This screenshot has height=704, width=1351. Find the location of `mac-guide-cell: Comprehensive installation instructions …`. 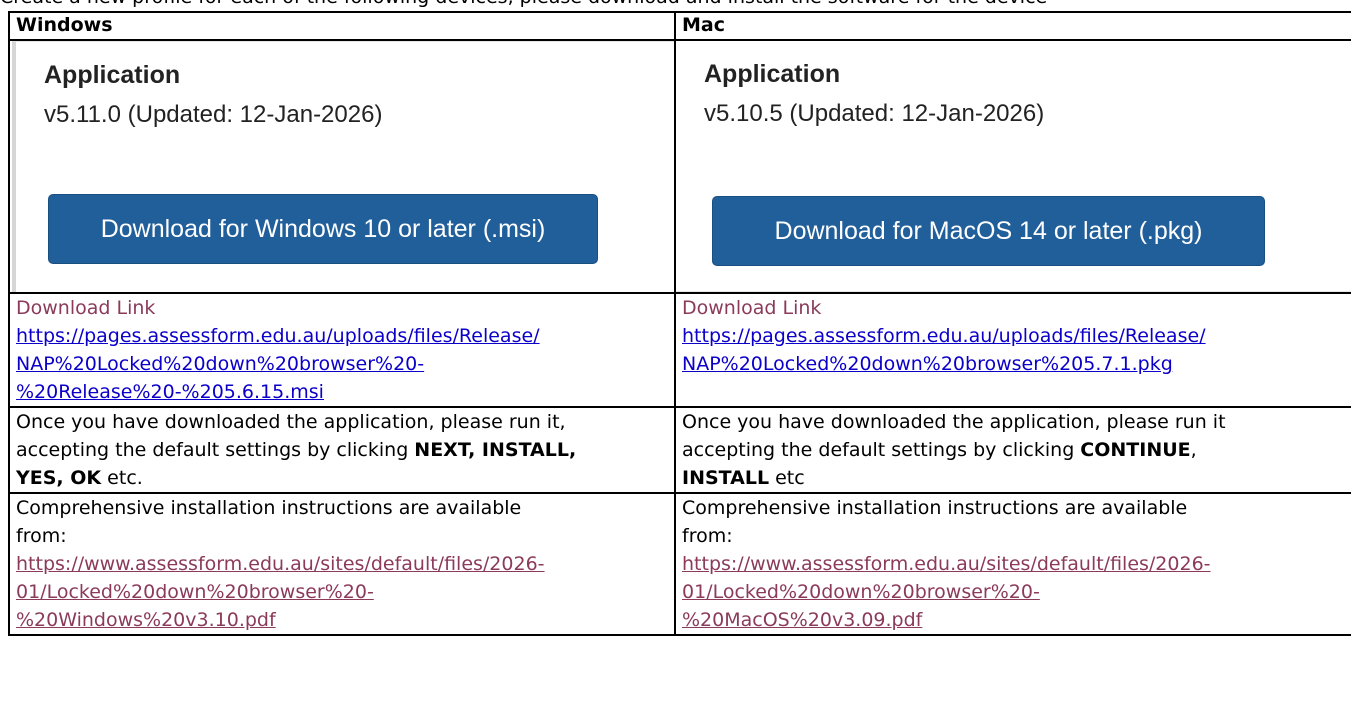

mac-guide-cell: Comprehensive installation instructions … is located at coordinates (1012, 564).